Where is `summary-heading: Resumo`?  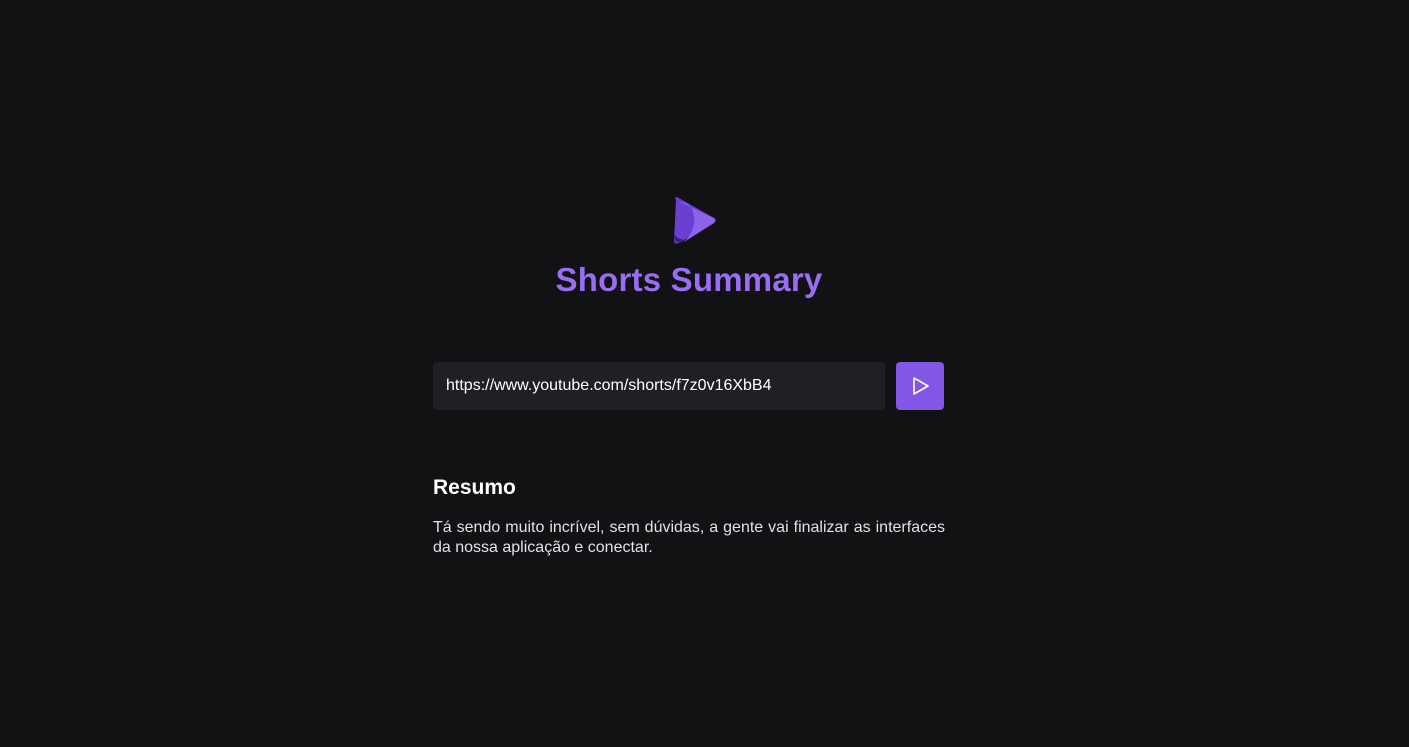 summary-heading: Resumo is located at coordinates (474, 487).